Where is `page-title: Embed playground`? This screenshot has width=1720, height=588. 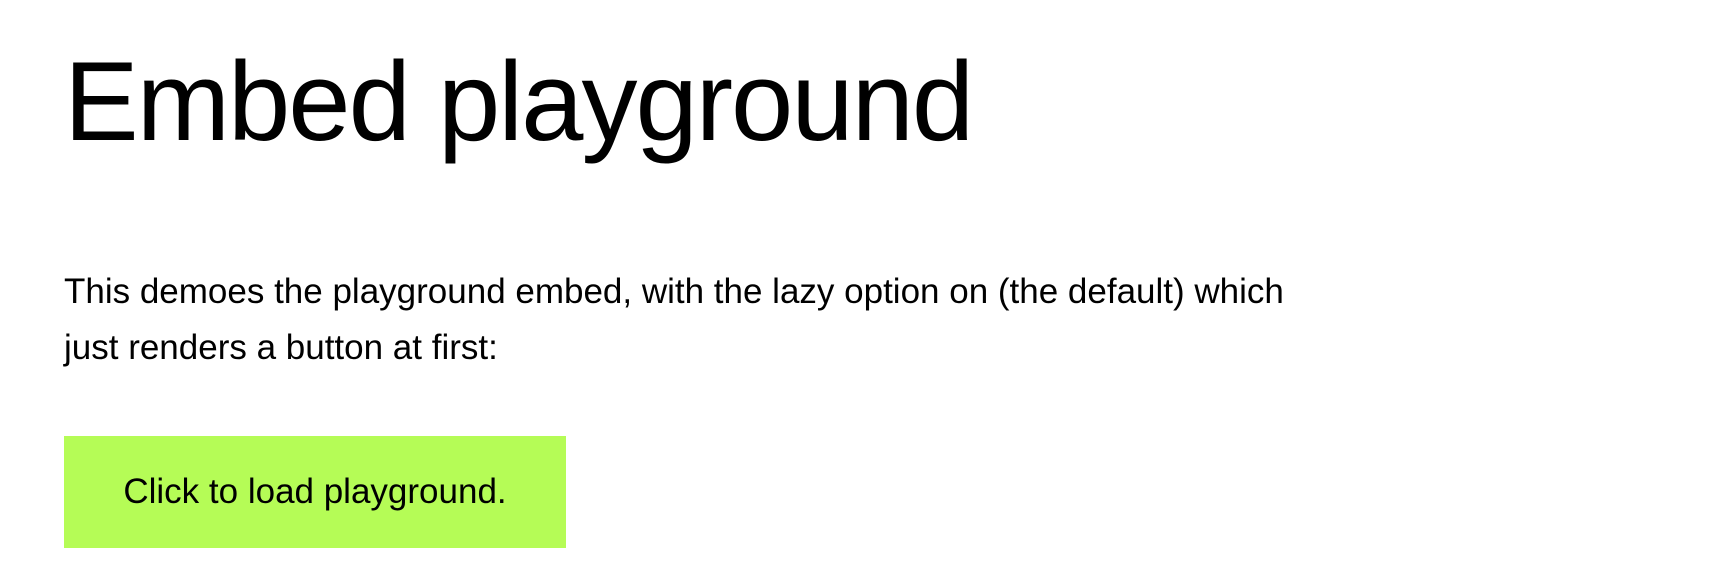
page-title: Embed playground is located at coordinates (519, 101).